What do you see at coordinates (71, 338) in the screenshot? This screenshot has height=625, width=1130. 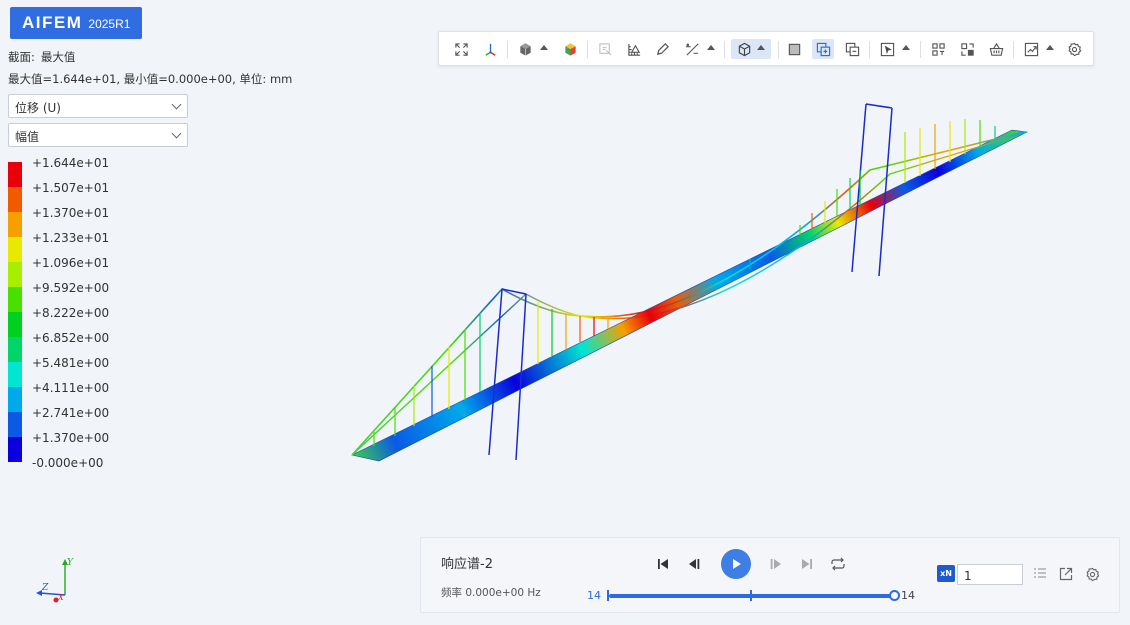 I see `legend-label: +6.852e+00` at bounding box center [71, 338].